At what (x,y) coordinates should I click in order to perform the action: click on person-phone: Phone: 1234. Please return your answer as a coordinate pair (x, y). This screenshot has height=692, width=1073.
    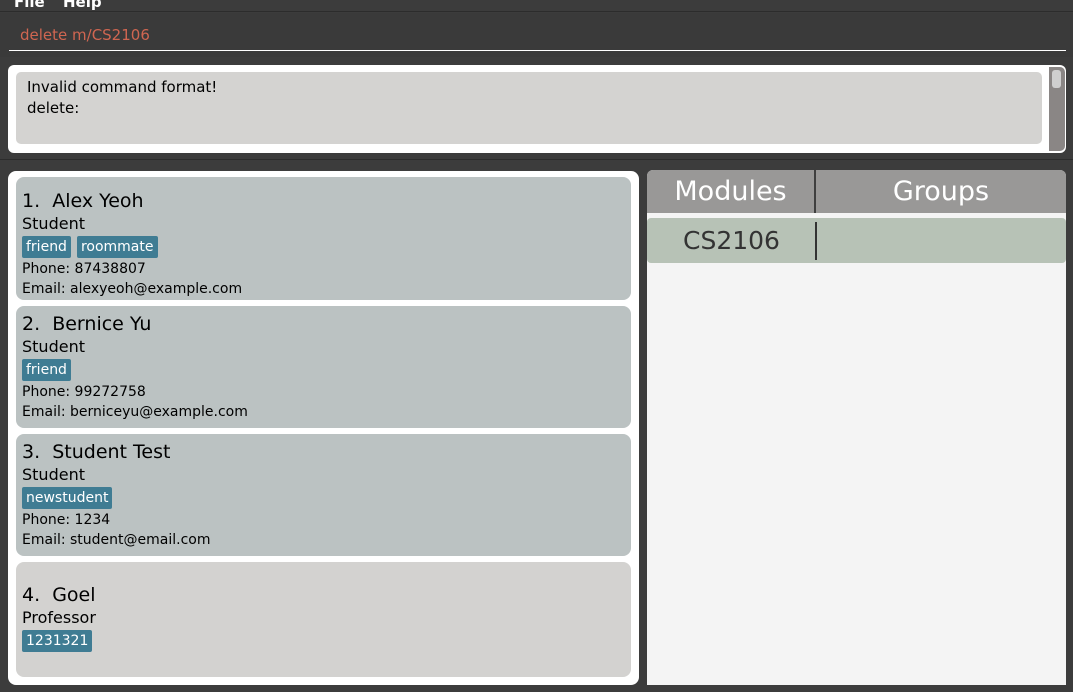
    Looking at the image, I should click on (66, 520).